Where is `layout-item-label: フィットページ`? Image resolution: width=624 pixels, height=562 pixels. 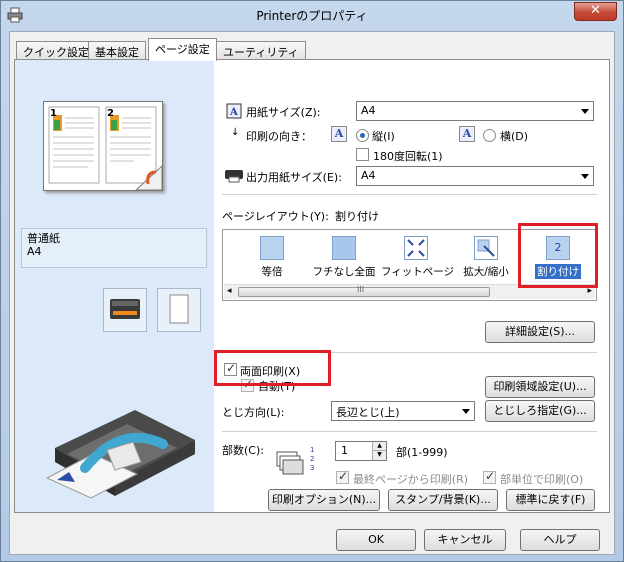
layout-item-label: フィットページ is located at coordinates (418, 272).